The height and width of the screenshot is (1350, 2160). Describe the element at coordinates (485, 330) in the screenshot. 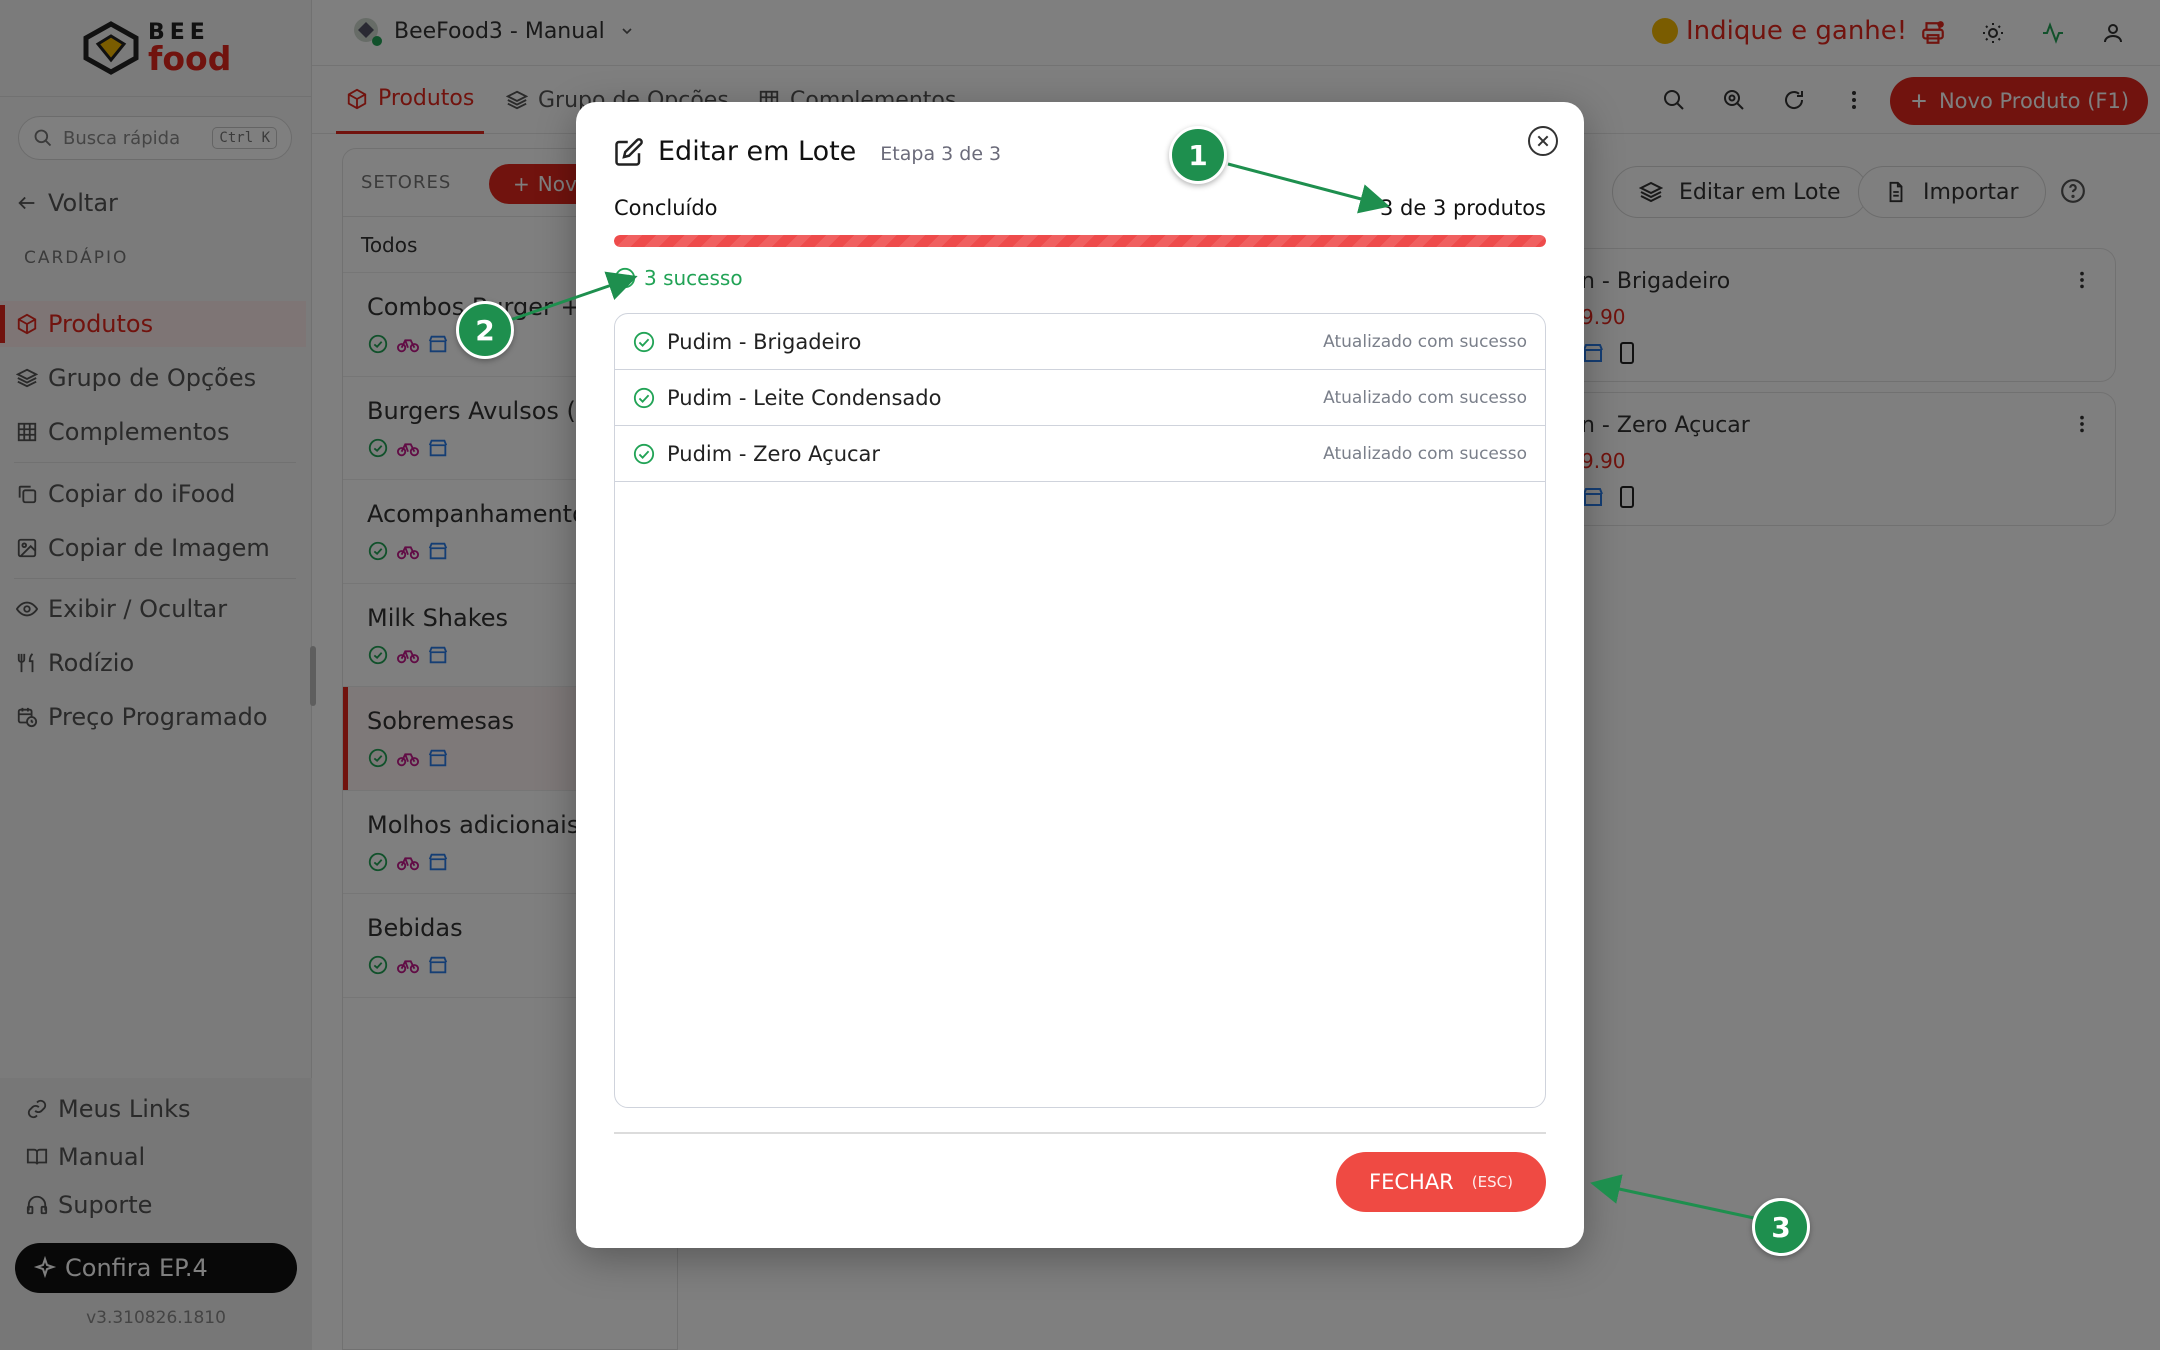

I see `callout-badge: 2` at that location.